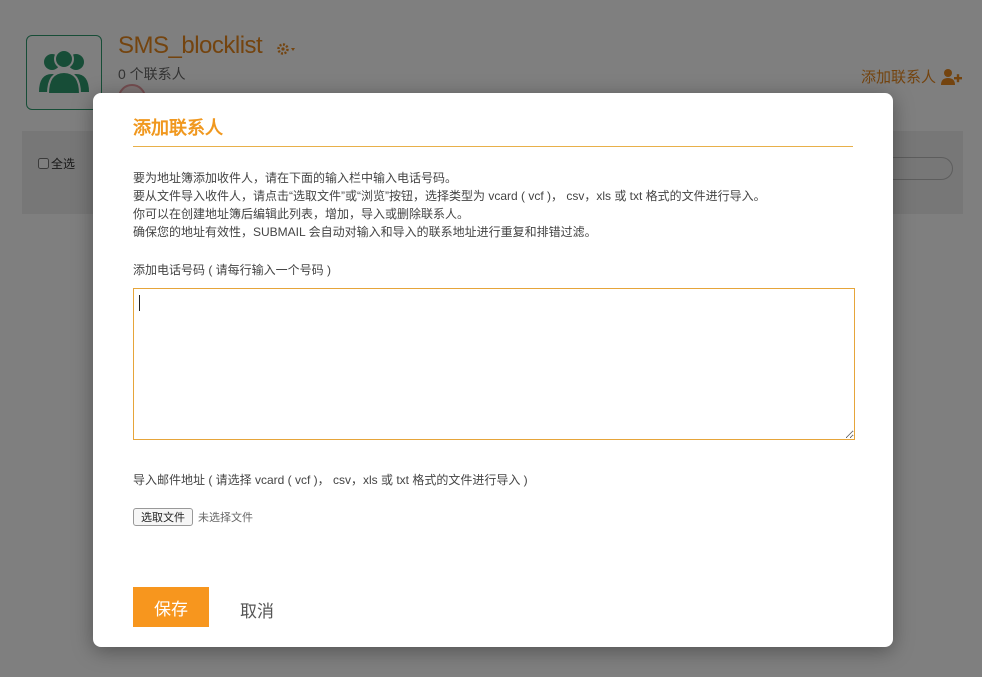  What do you see at coordinates (493, 146) in the screenshot?
I see `title-divider` at bounding box center [493, 146].